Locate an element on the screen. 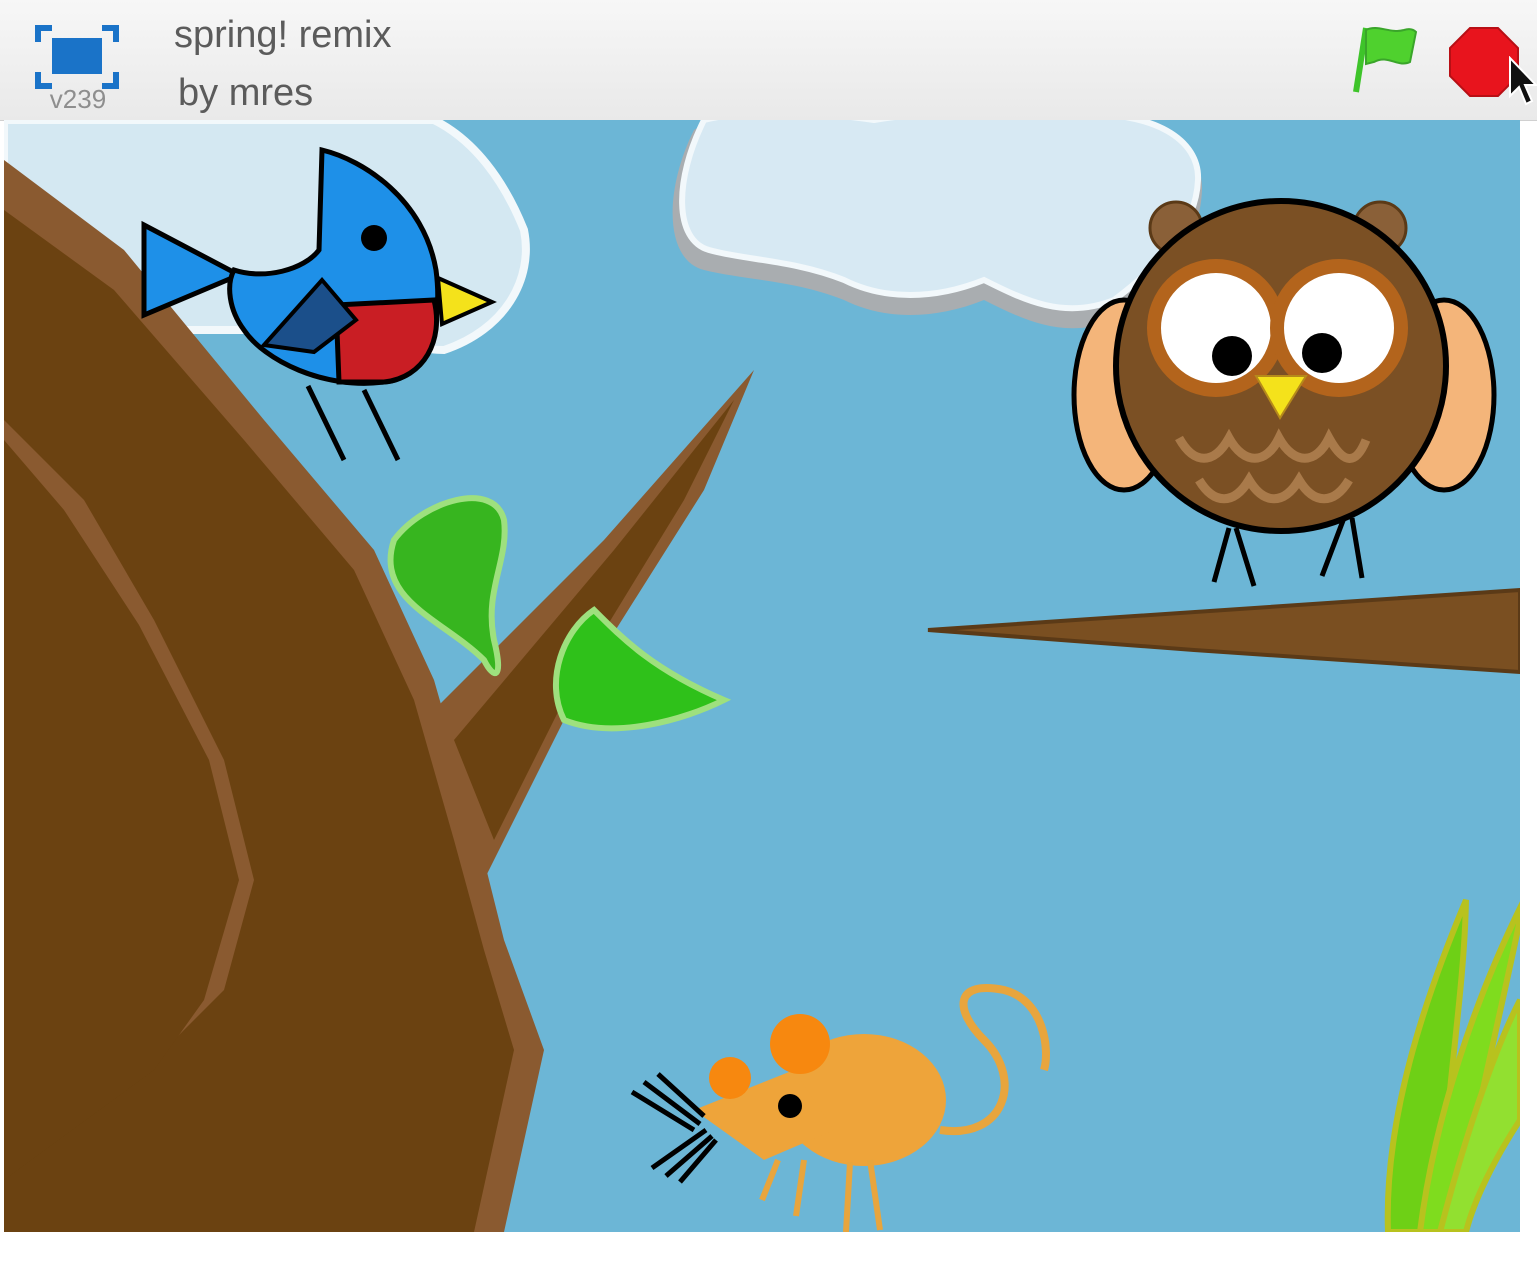 This screenshot has height=1270, width=1537. cloud-right is located at coordinates (937, 224).